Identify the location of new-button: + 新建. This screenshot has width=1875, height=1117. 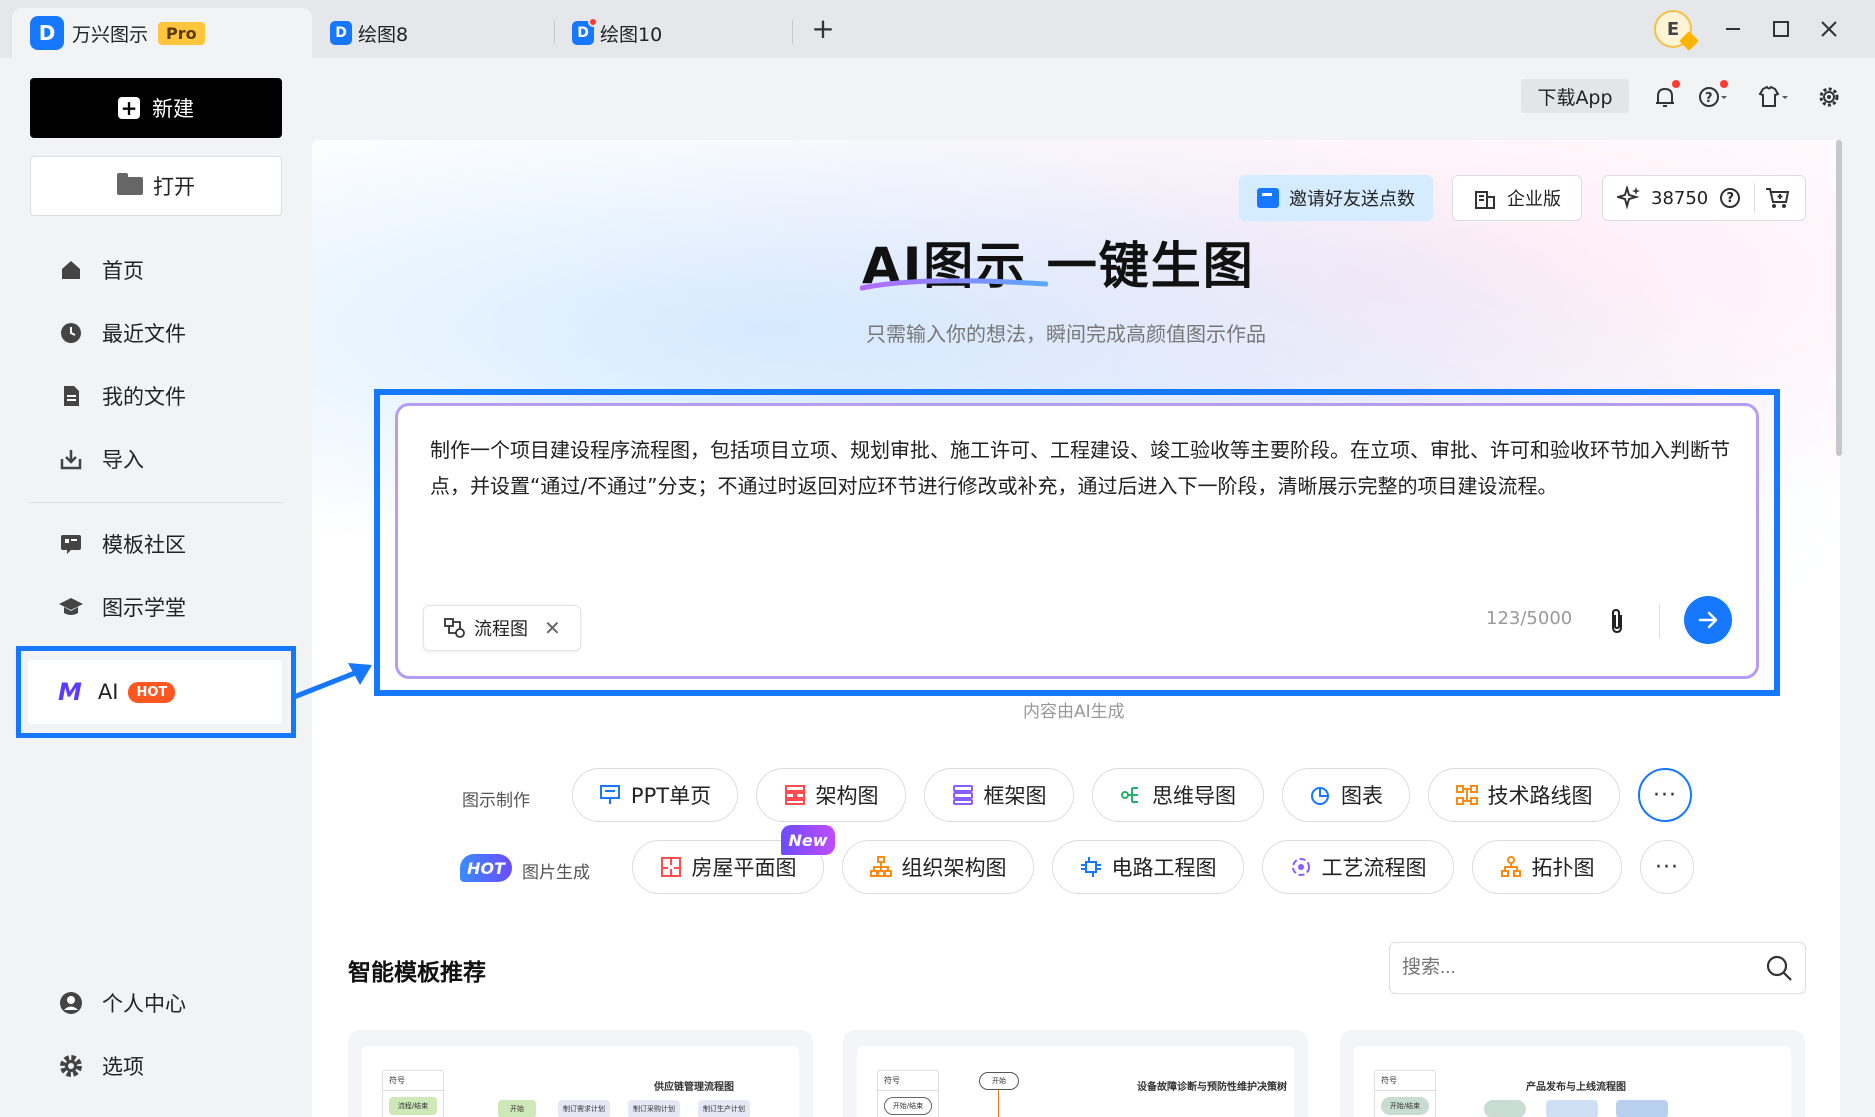
(156, 108).